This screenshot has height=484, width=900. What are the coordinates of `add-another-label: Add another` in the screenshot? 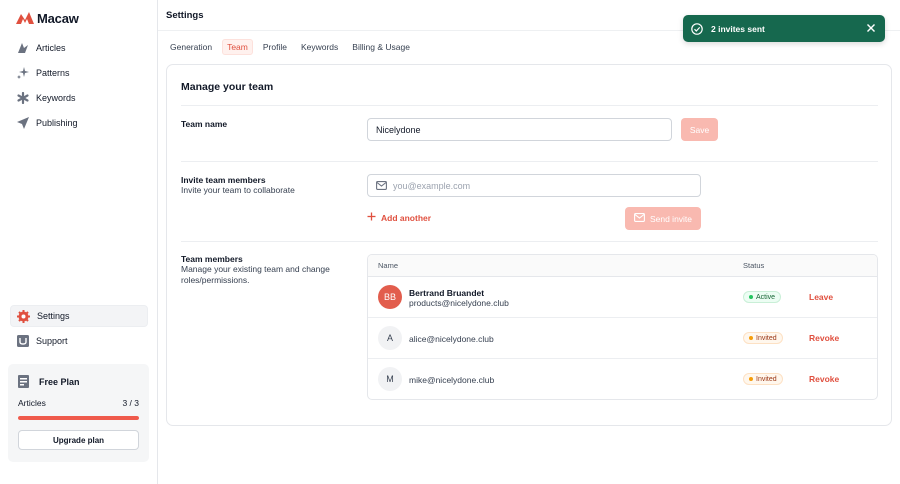 It's located at (406, 217).